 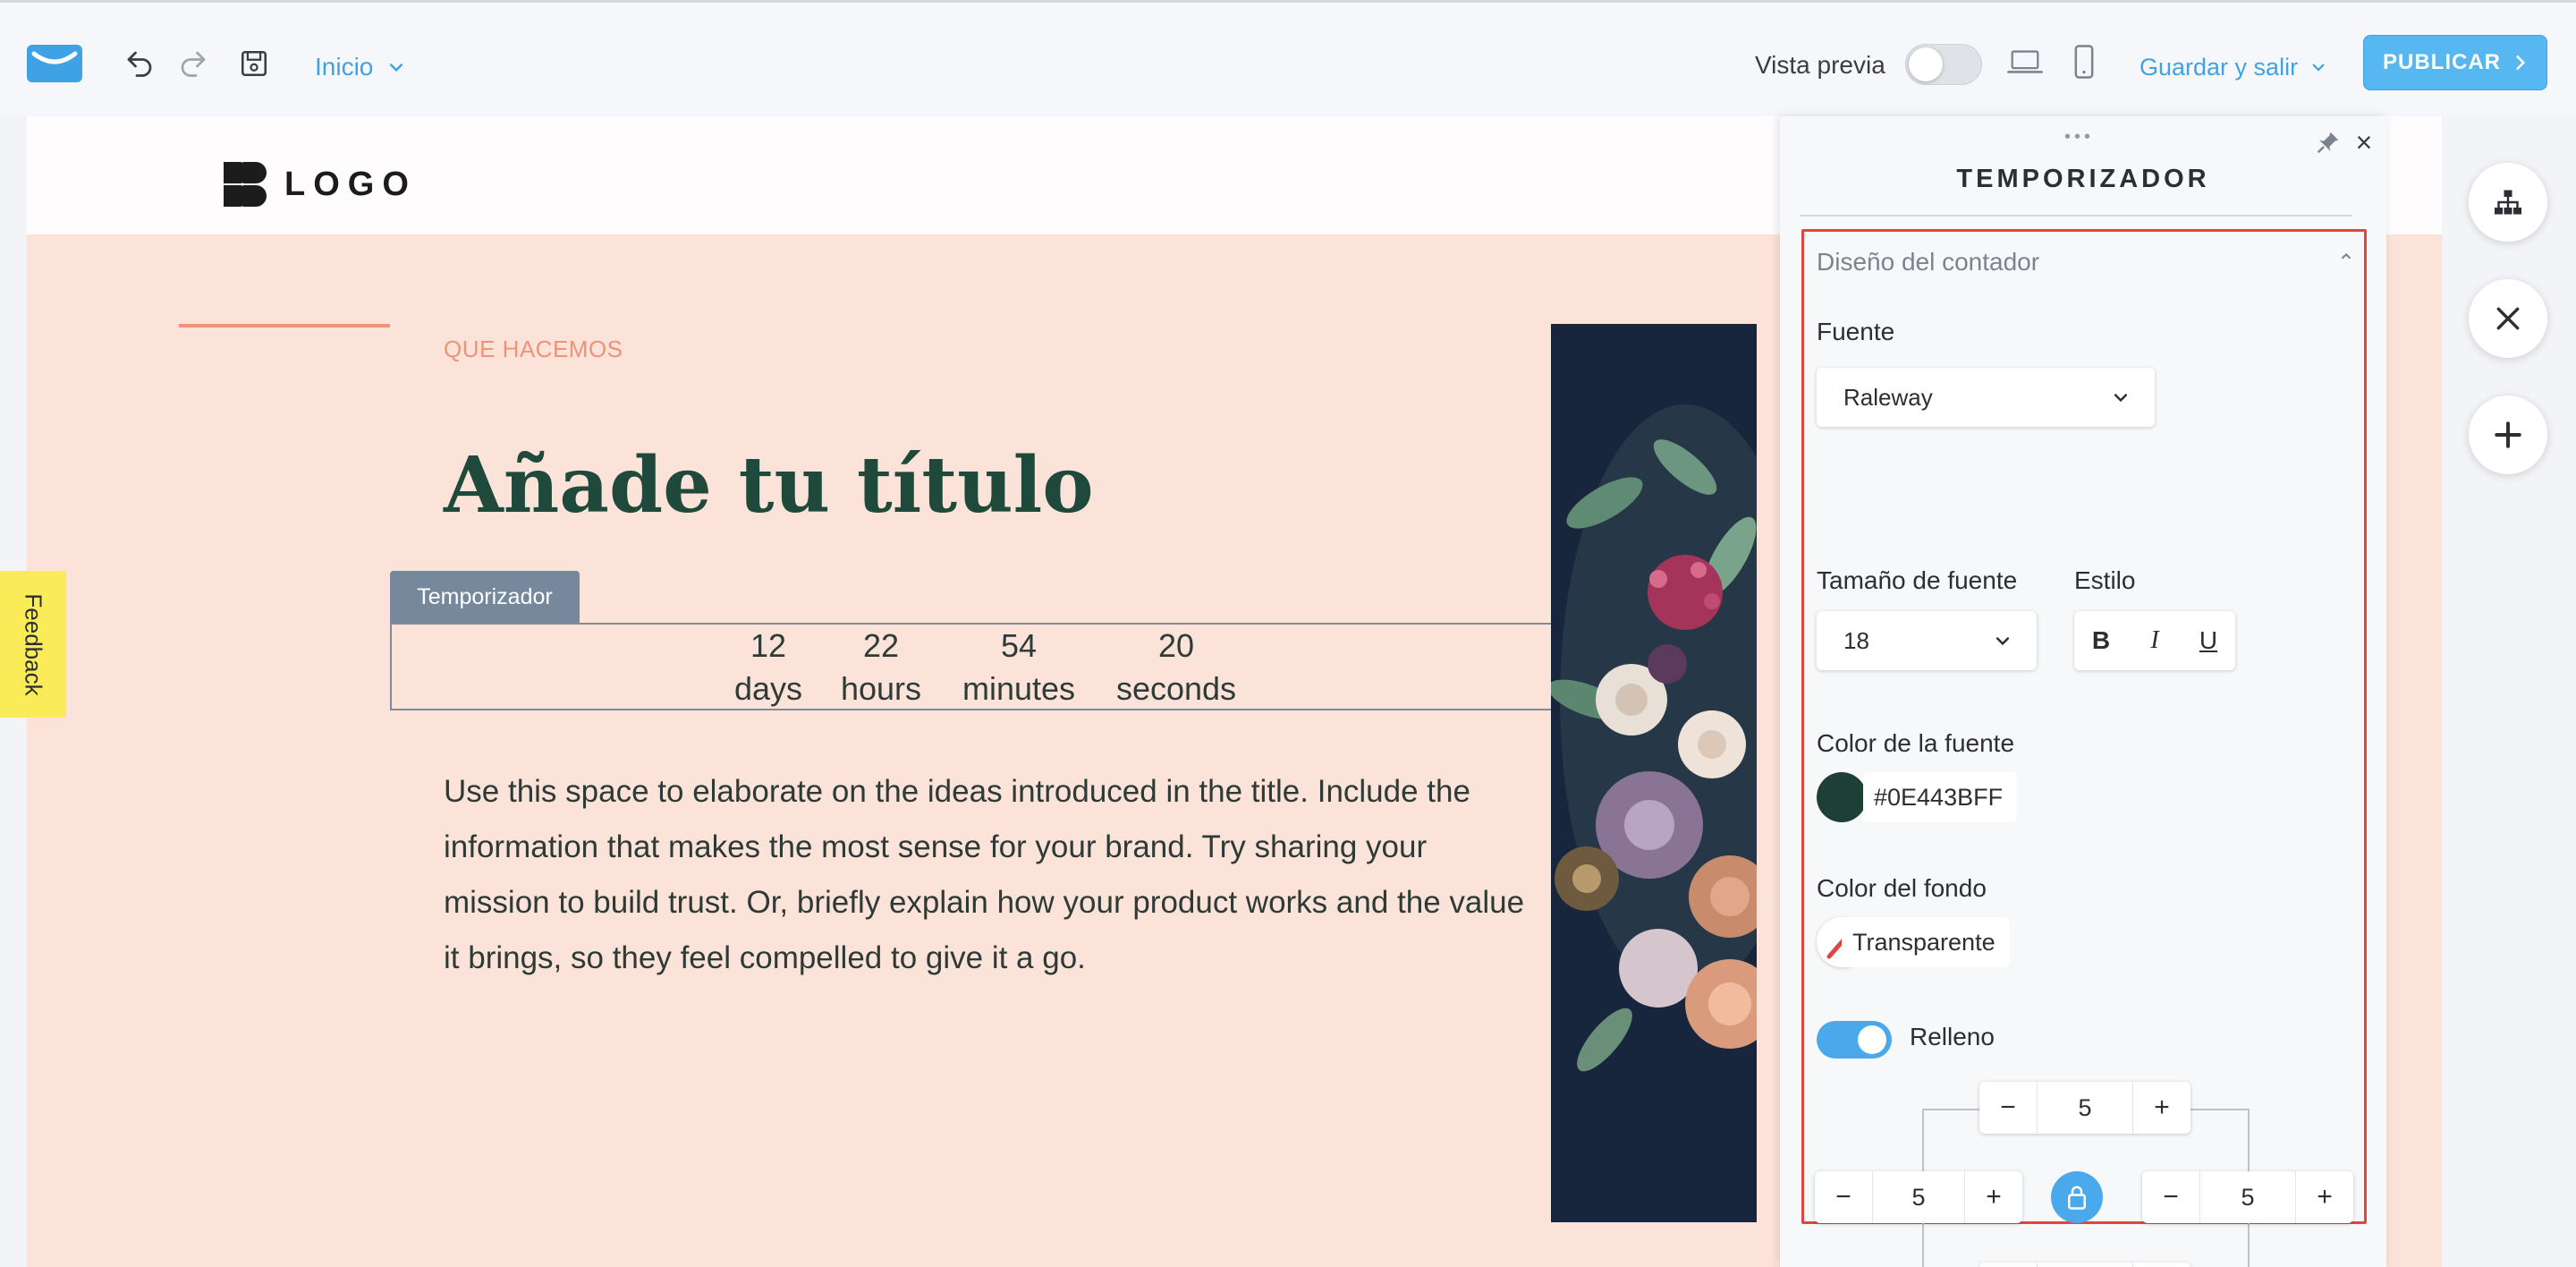 What do you see at coordinates (2346, 263) in the screenshot?
I see `chevron-up-icon: ⌃` at bounding box center [2346, 263].